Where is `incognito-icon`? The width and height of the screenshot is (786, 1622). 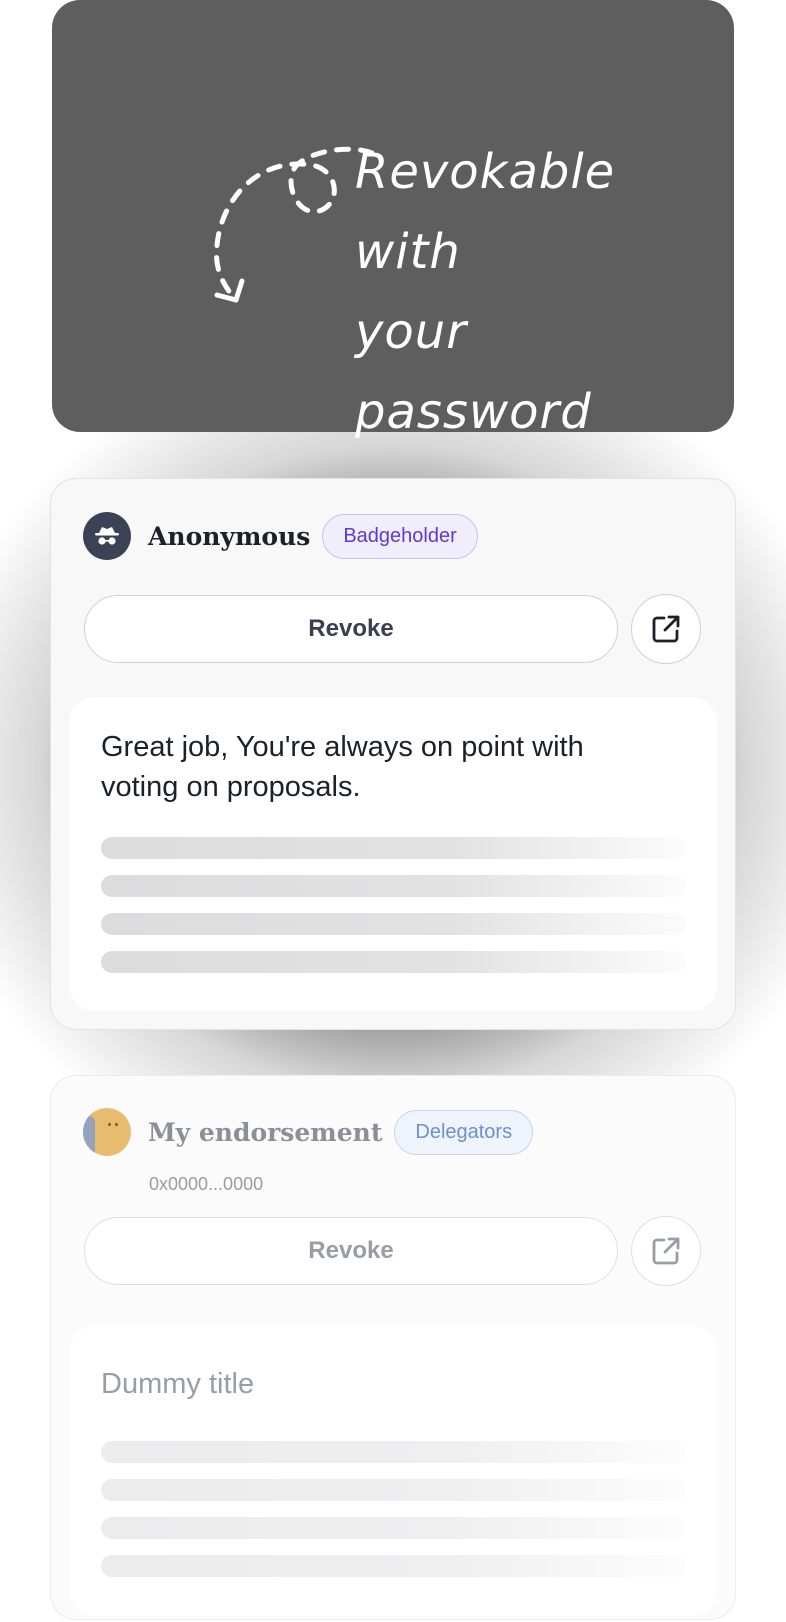 incognito-icon is located at coordinates (107, 536).